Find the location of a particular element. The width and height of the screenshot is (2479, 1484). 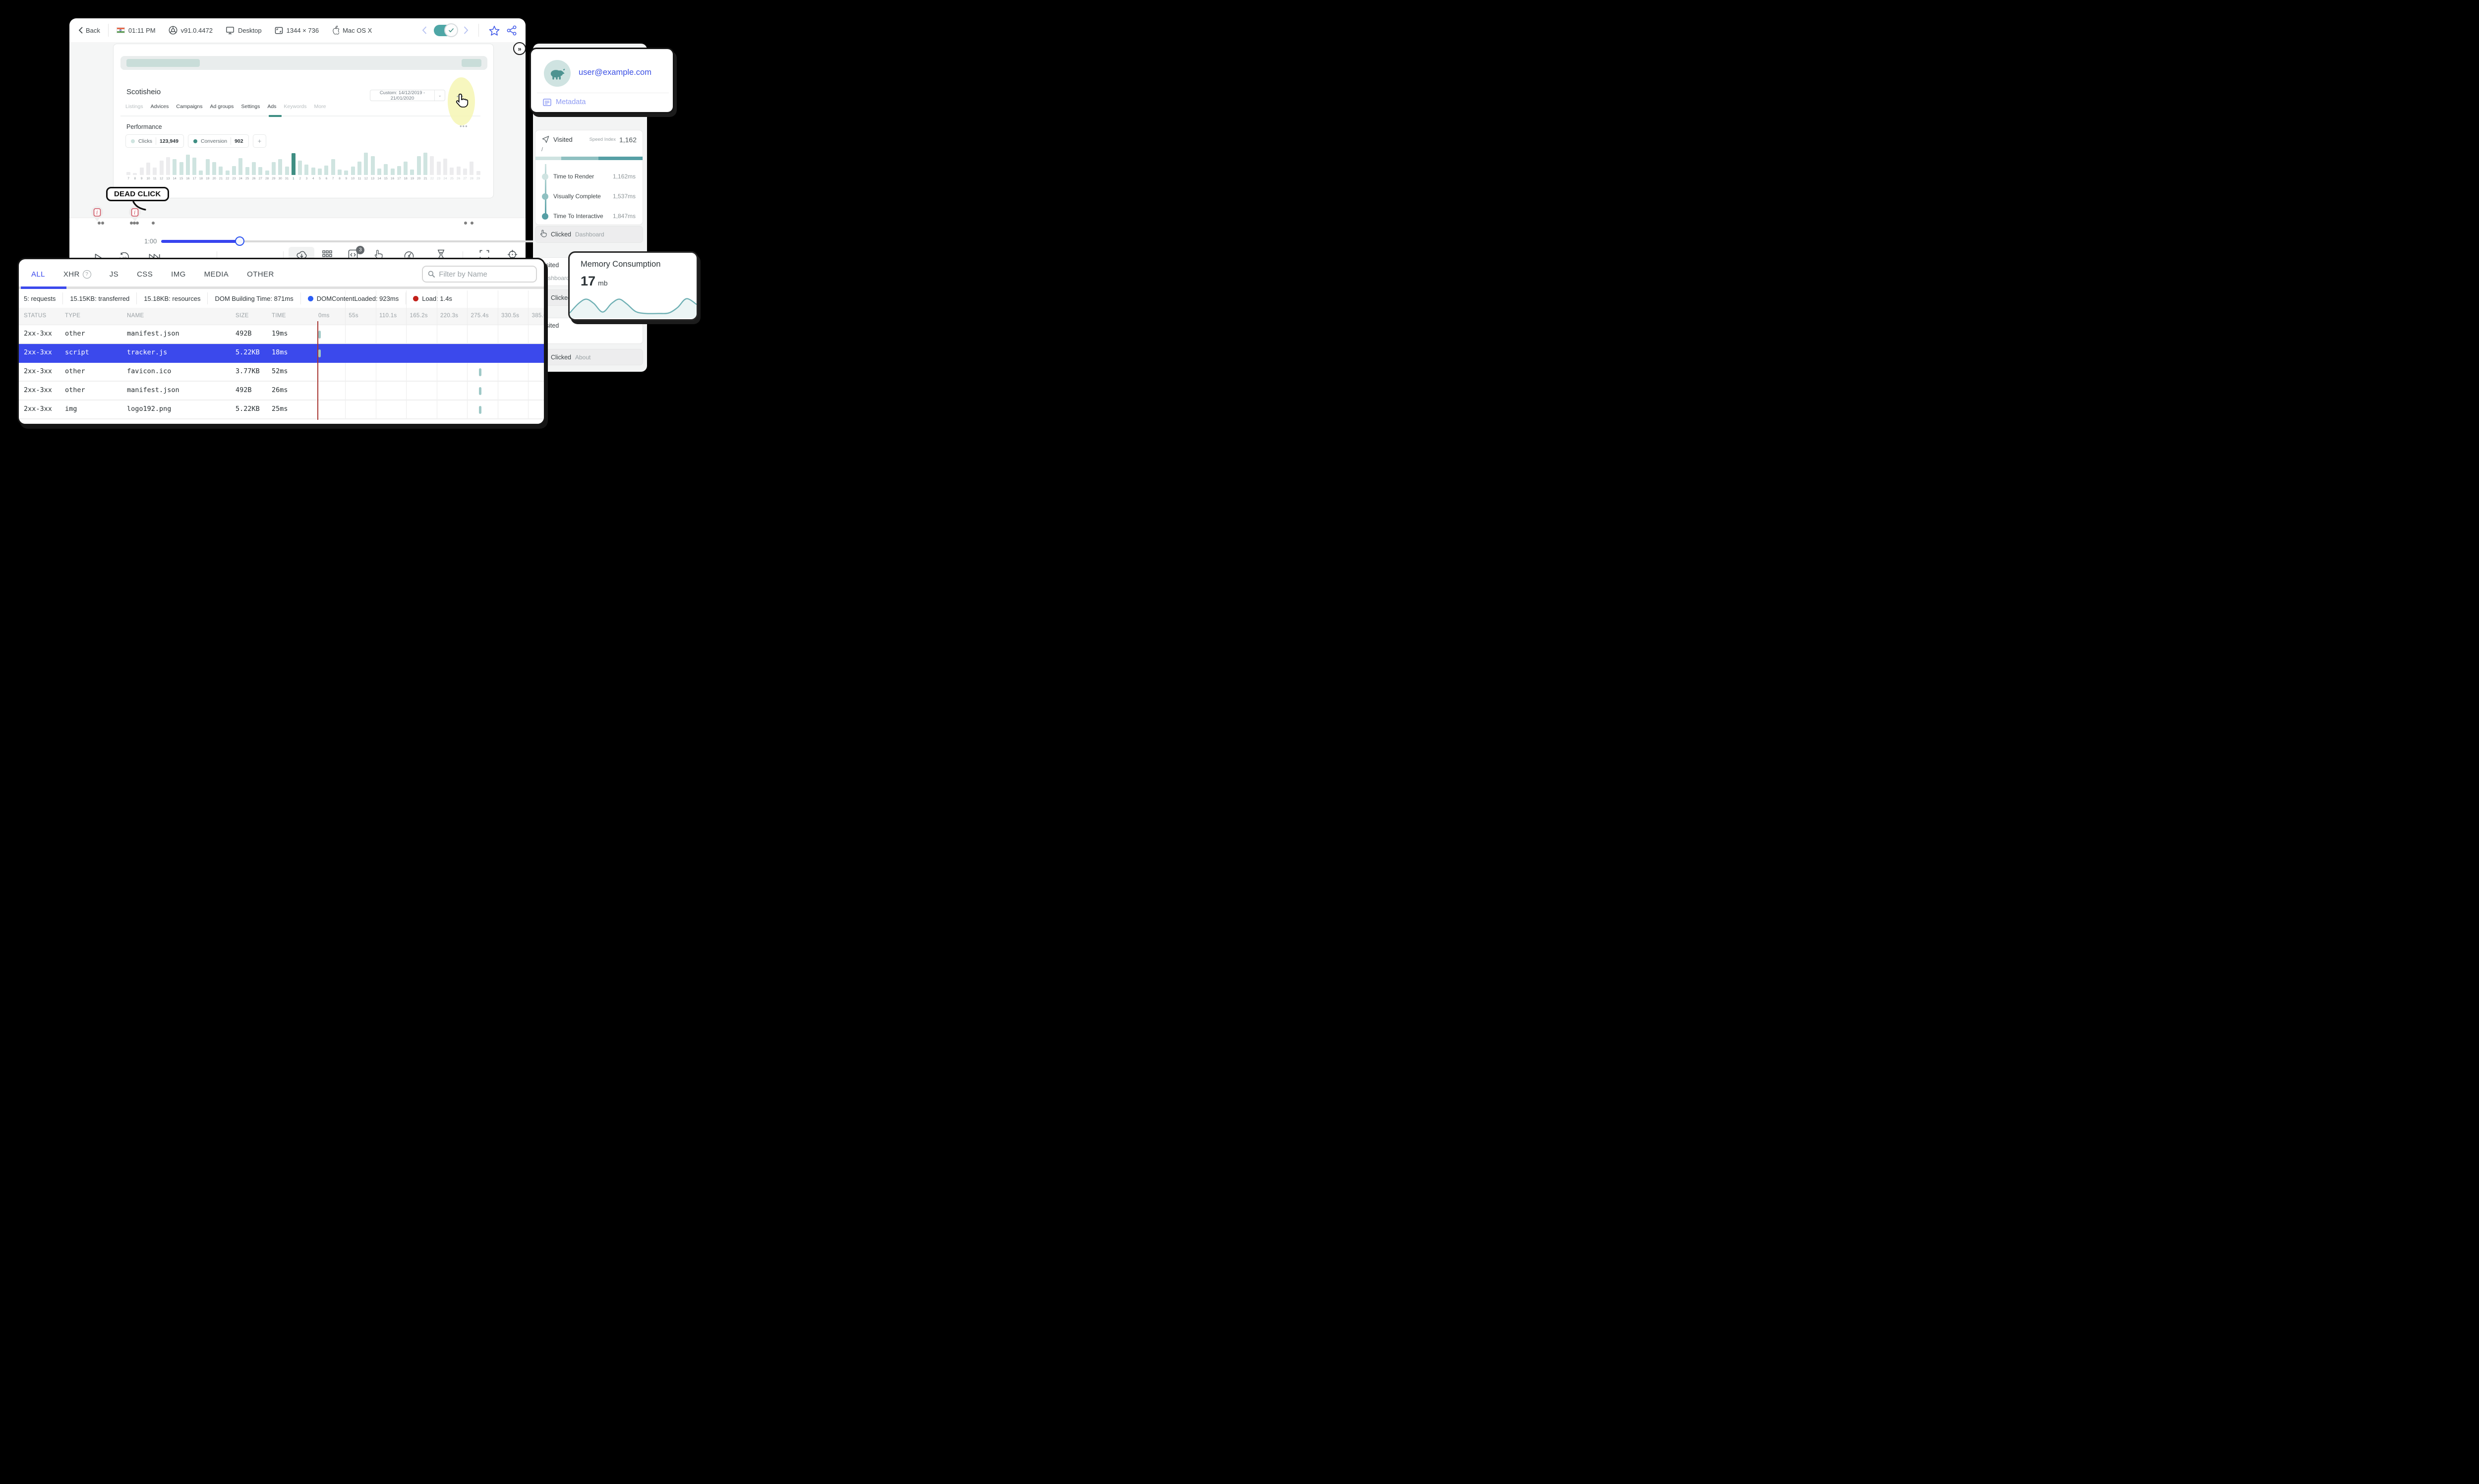

summary-item: DOMContentLoaded: 923ms is located at coordinates (353, 298).